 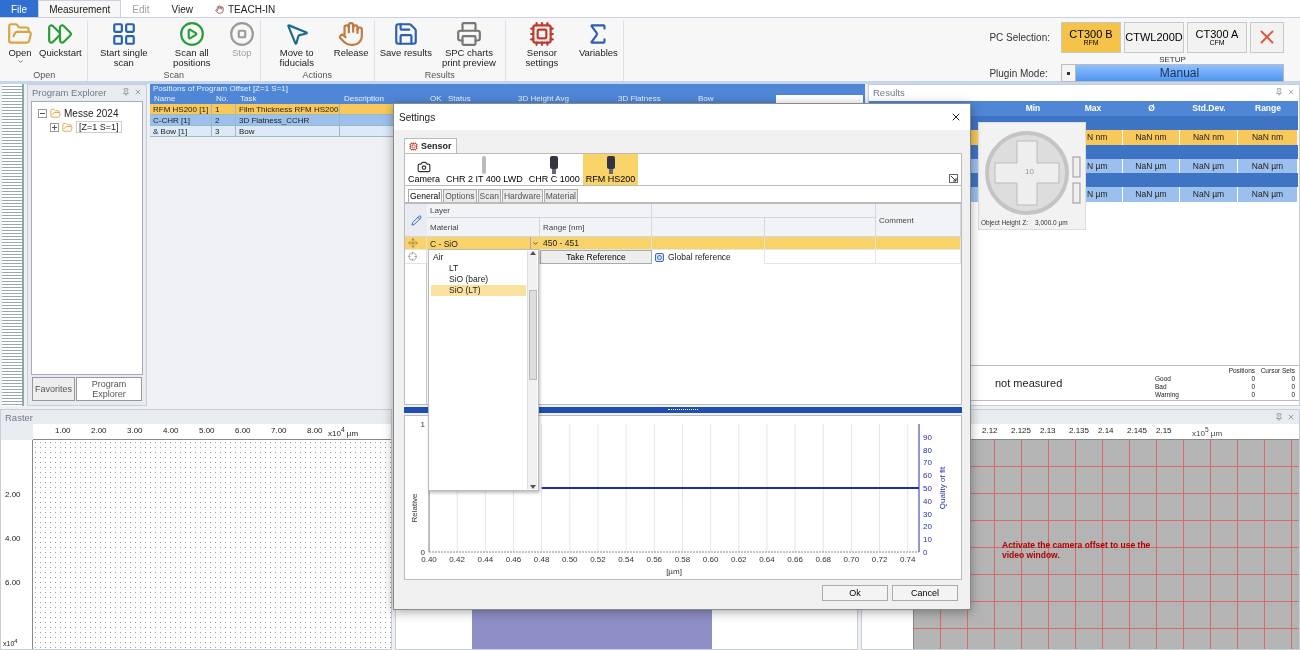 What do you see at coordinates (429, 559) in the screenshot?
I see `axis-label: 0.40` at bounding box center [429, 559].